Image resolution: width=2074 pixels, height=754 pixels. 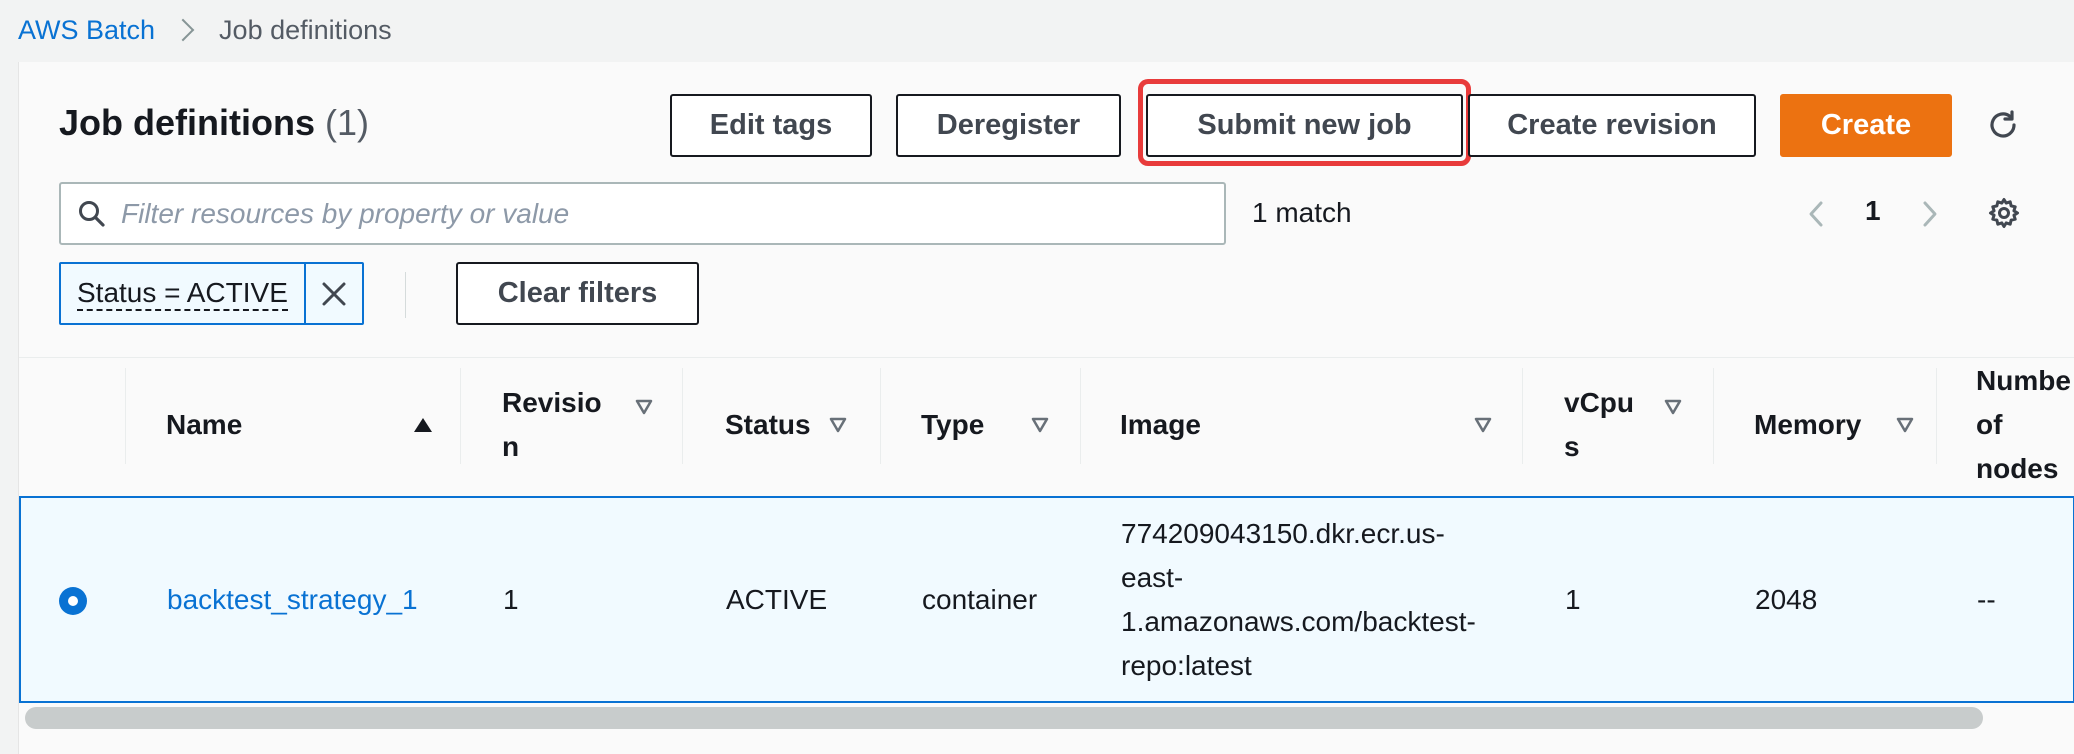 What do you see at coordinates (1866, 125) in the screenshot?
I see `create-button: Create` at bounding box center [1866, 125].